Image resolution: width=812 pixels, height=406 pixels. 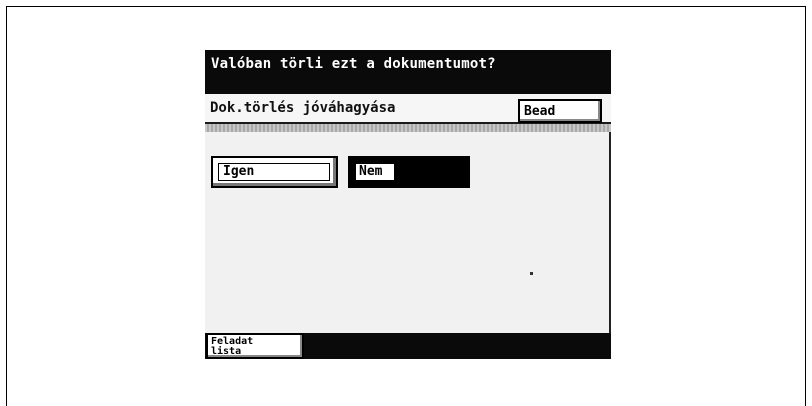 What do you see at coordinates (303, 108) in the screenshot?
I see `dialog-title: Dok.törlés jóváhagyása` at bounding box center [303, 108].